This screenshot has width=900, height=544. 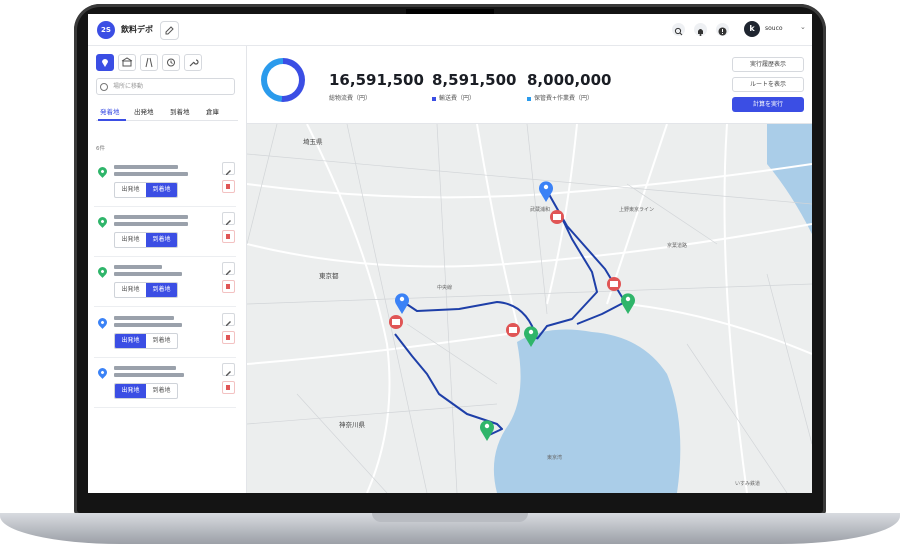 I want to click on warehouse-tool-button, so click(x=127, y=62).